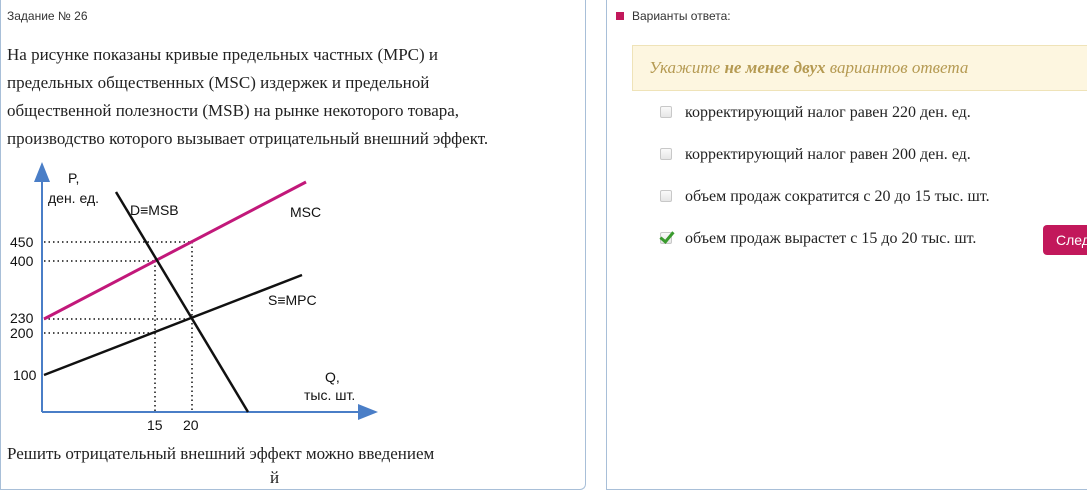 The image size is (1087, 490). I want to click on answer-option-label: корректирующий налог равен 220 ден. ед., so click(828, 112).